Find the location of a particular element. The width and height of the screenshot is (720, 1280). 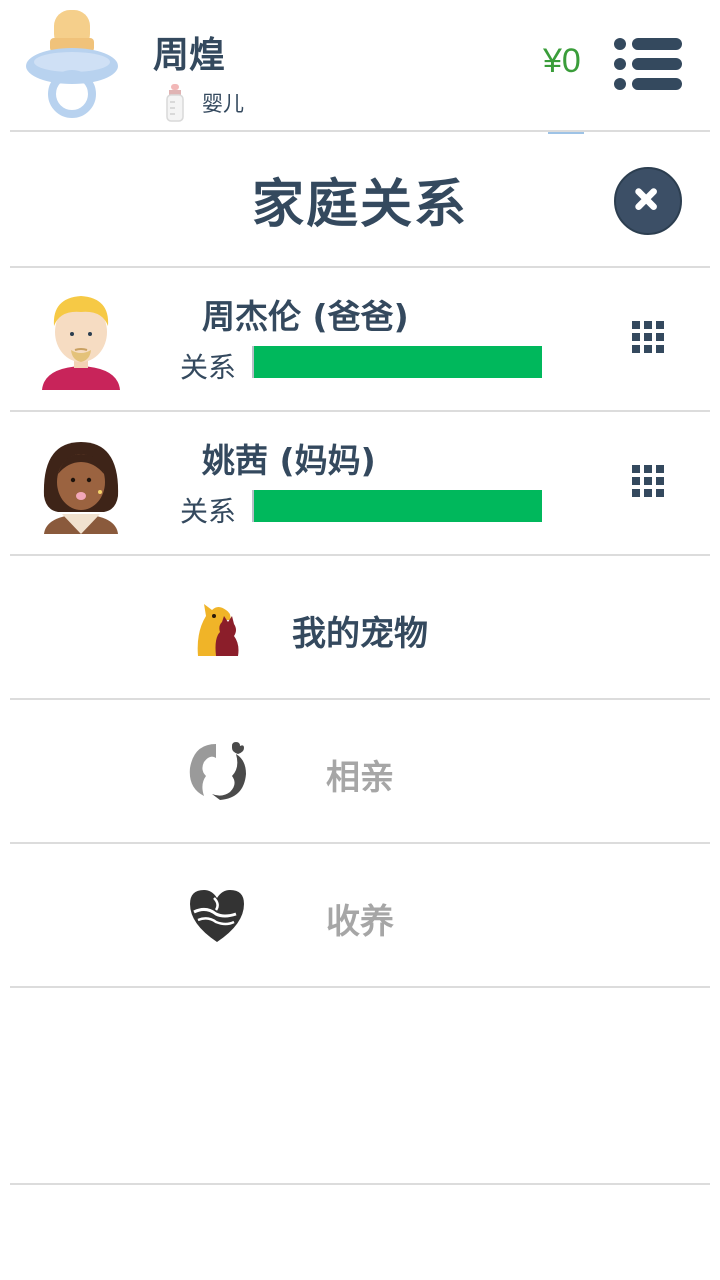

member-name: 姚茜 (妈妈) is located at coordinates (289, 460).